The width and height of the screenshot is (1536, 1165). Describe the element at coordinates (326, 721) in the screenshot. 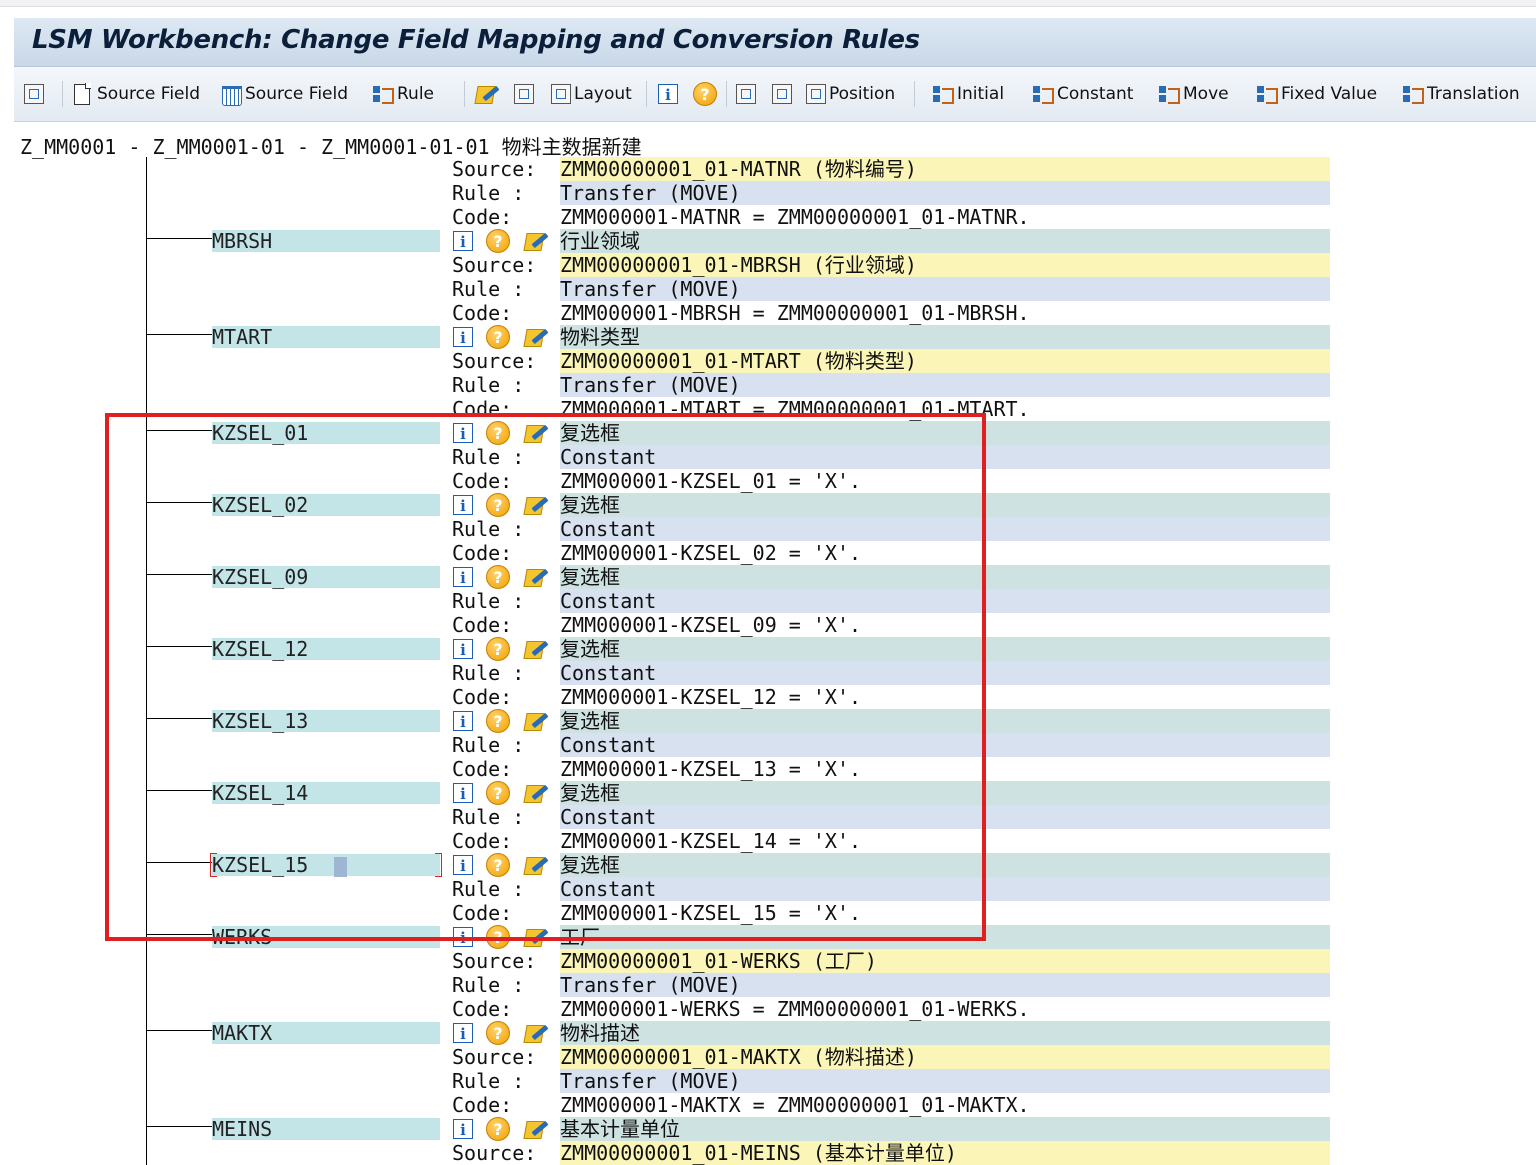

I see `field-node-kzsel_13: KZSEL_13` at that location.